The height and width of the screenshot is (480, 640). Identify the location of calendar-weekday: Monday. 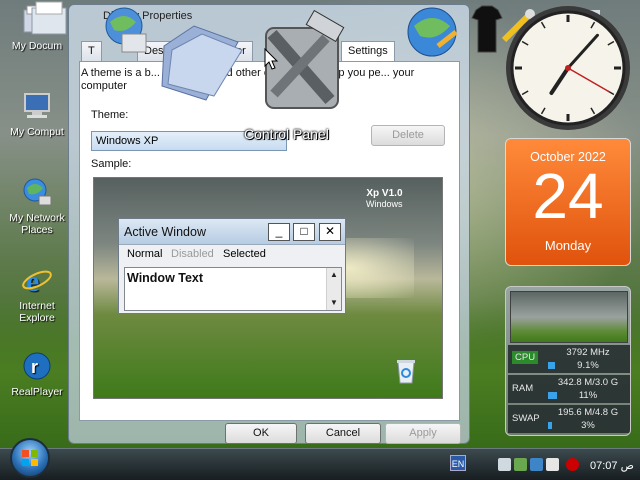
(568, 245).